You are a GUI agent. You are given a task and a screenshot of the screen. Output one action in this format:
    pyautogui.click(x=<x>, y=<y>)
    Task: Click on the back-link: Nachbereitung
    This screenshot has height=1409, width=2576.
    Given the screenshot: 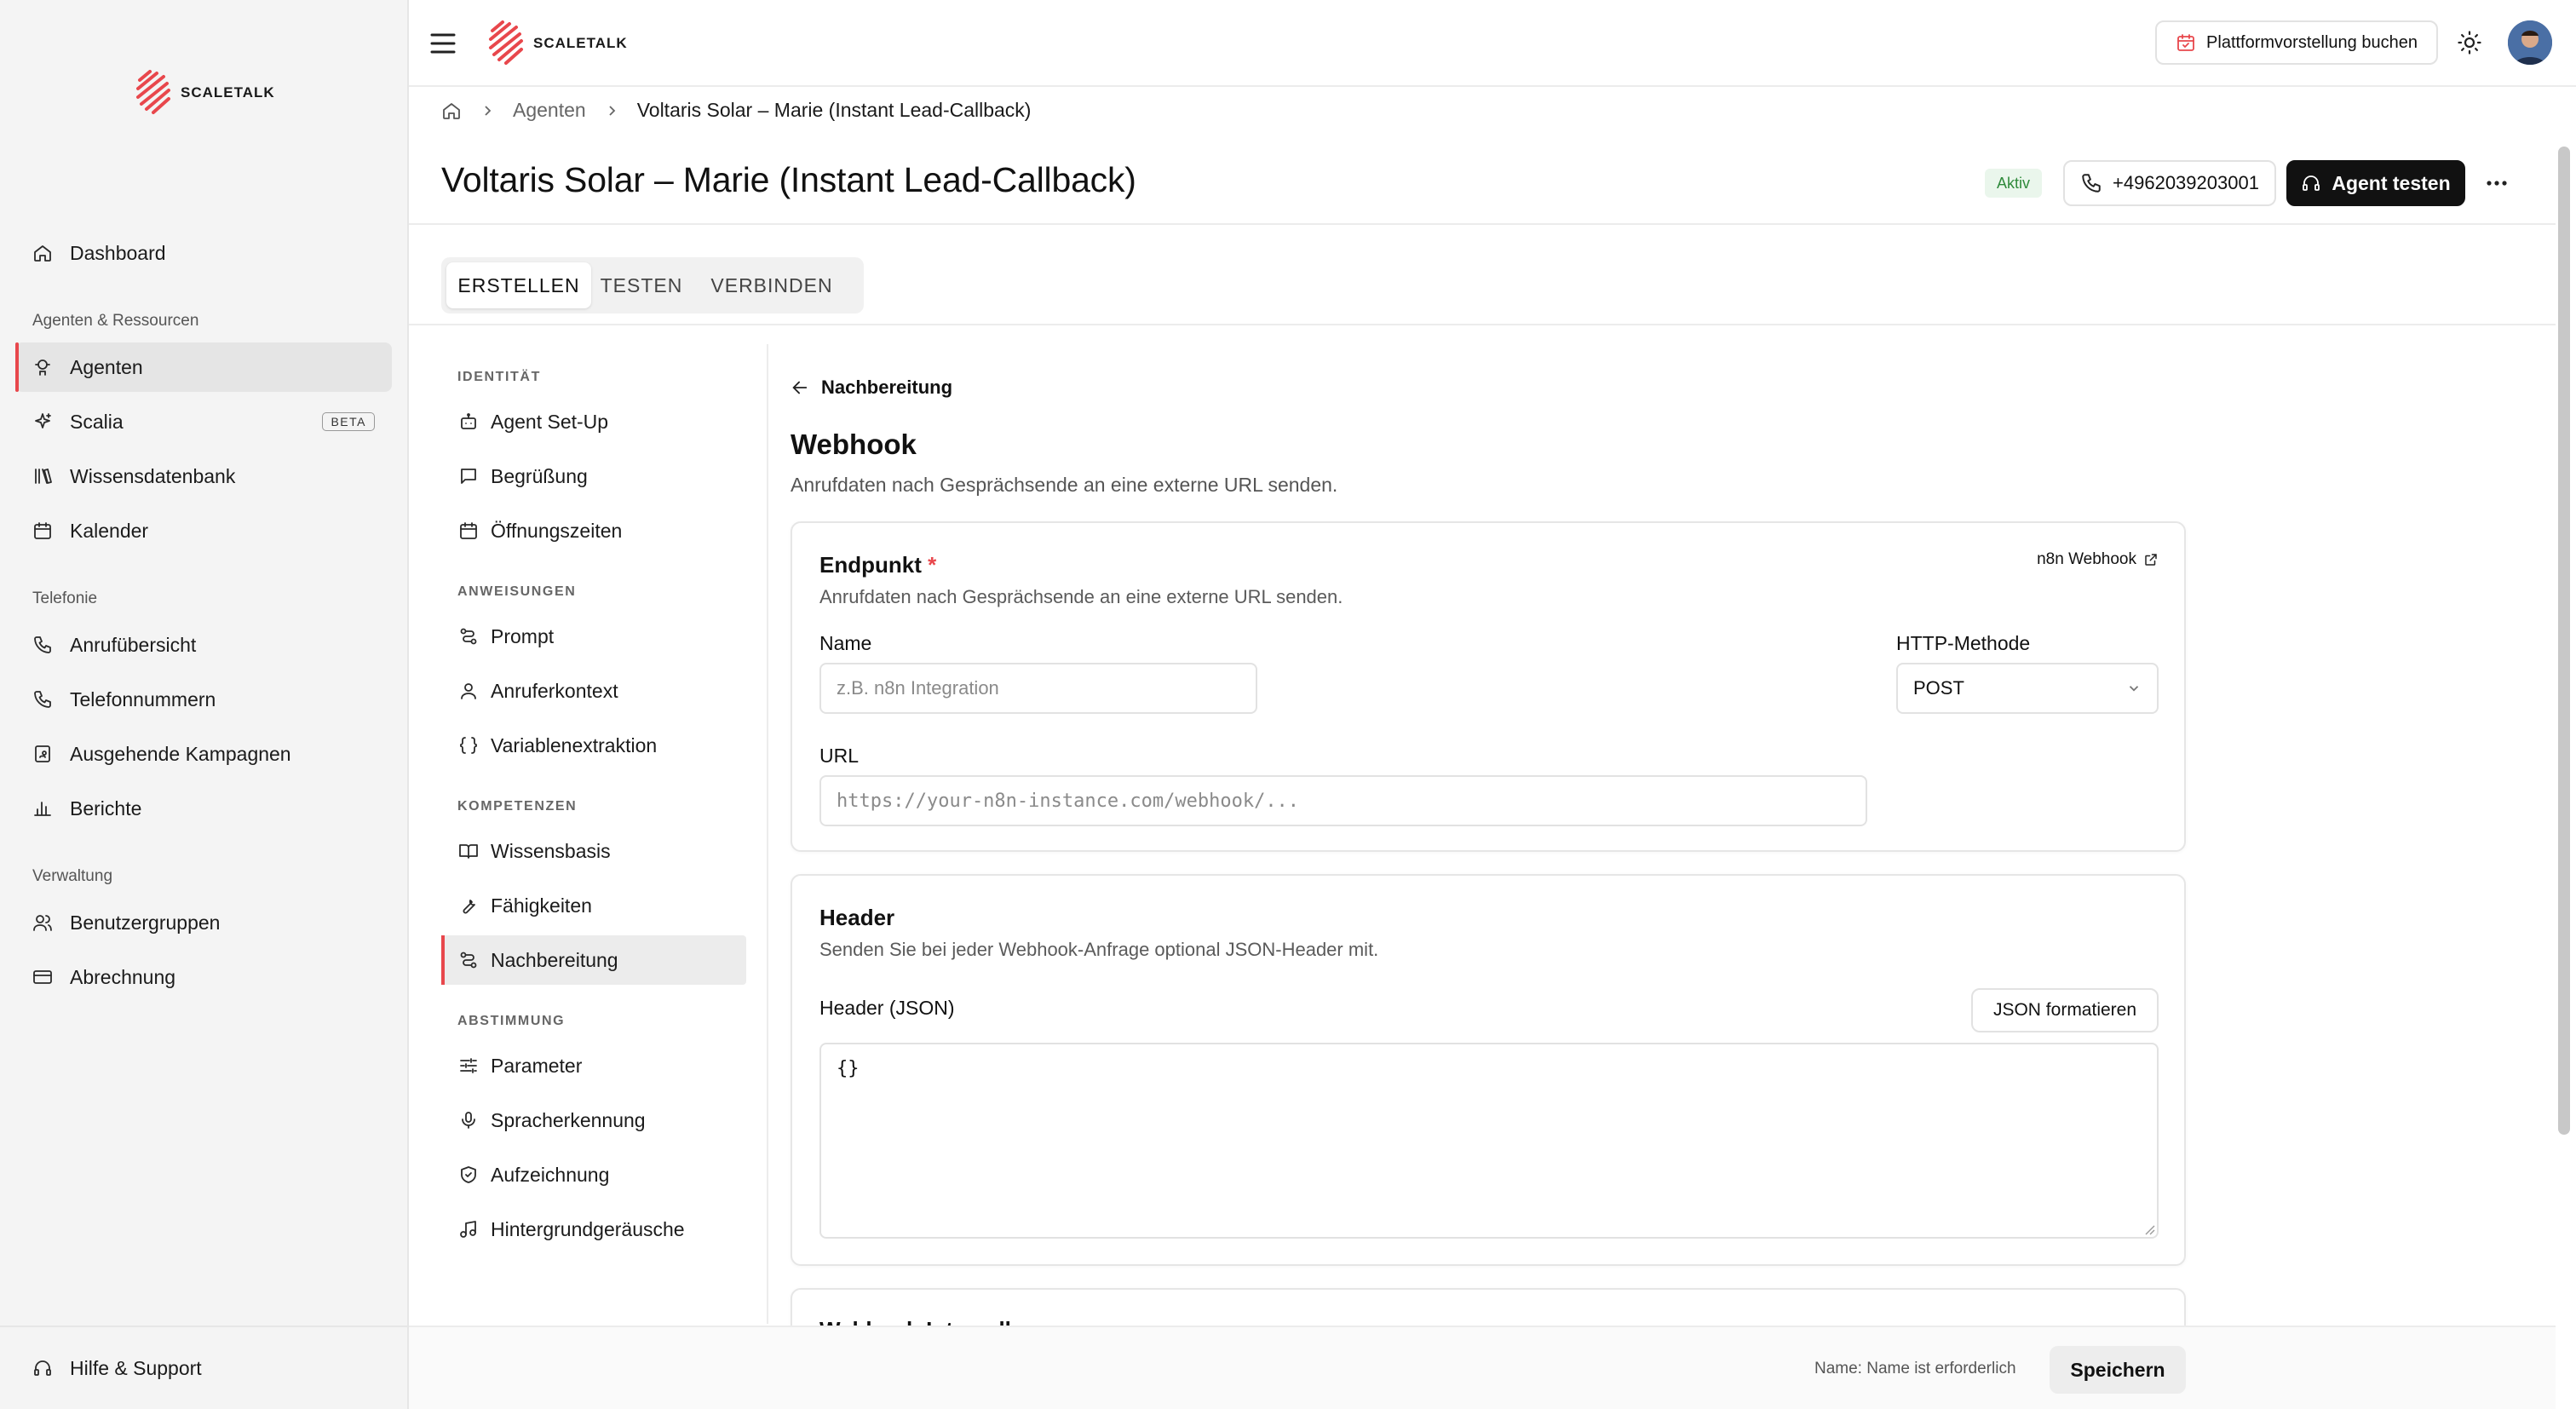 What is the action you would take?
    pyautogui.click(x=872, y=388)
    